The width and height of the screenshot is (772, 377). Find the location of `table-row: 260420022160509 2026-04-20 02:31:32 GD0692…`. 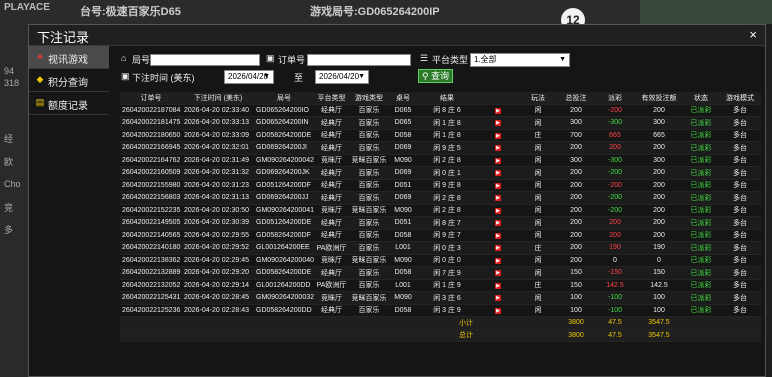

table-row: 260420022160509 2026-04-20 02:31:32 GD0692… is located at coordinates (440, 173).